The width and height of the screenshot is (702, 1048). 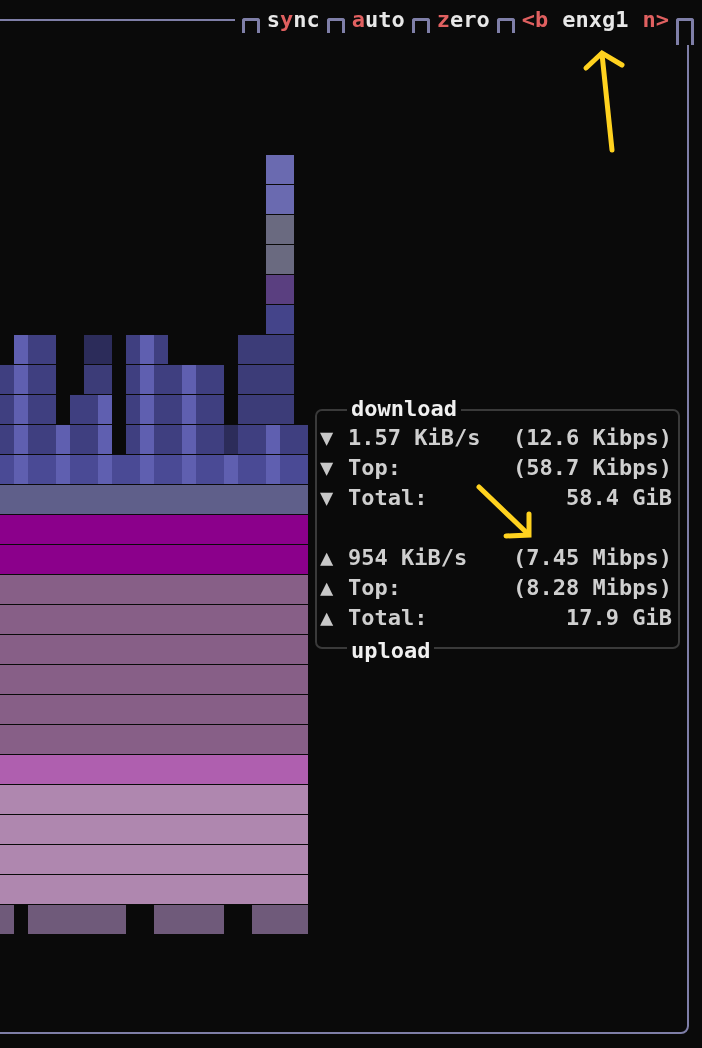 What do you see at coordinates (408, 558) in the screenshot?
I see `stat-label: 954 KiB/s` at bounding box center [408, 558].